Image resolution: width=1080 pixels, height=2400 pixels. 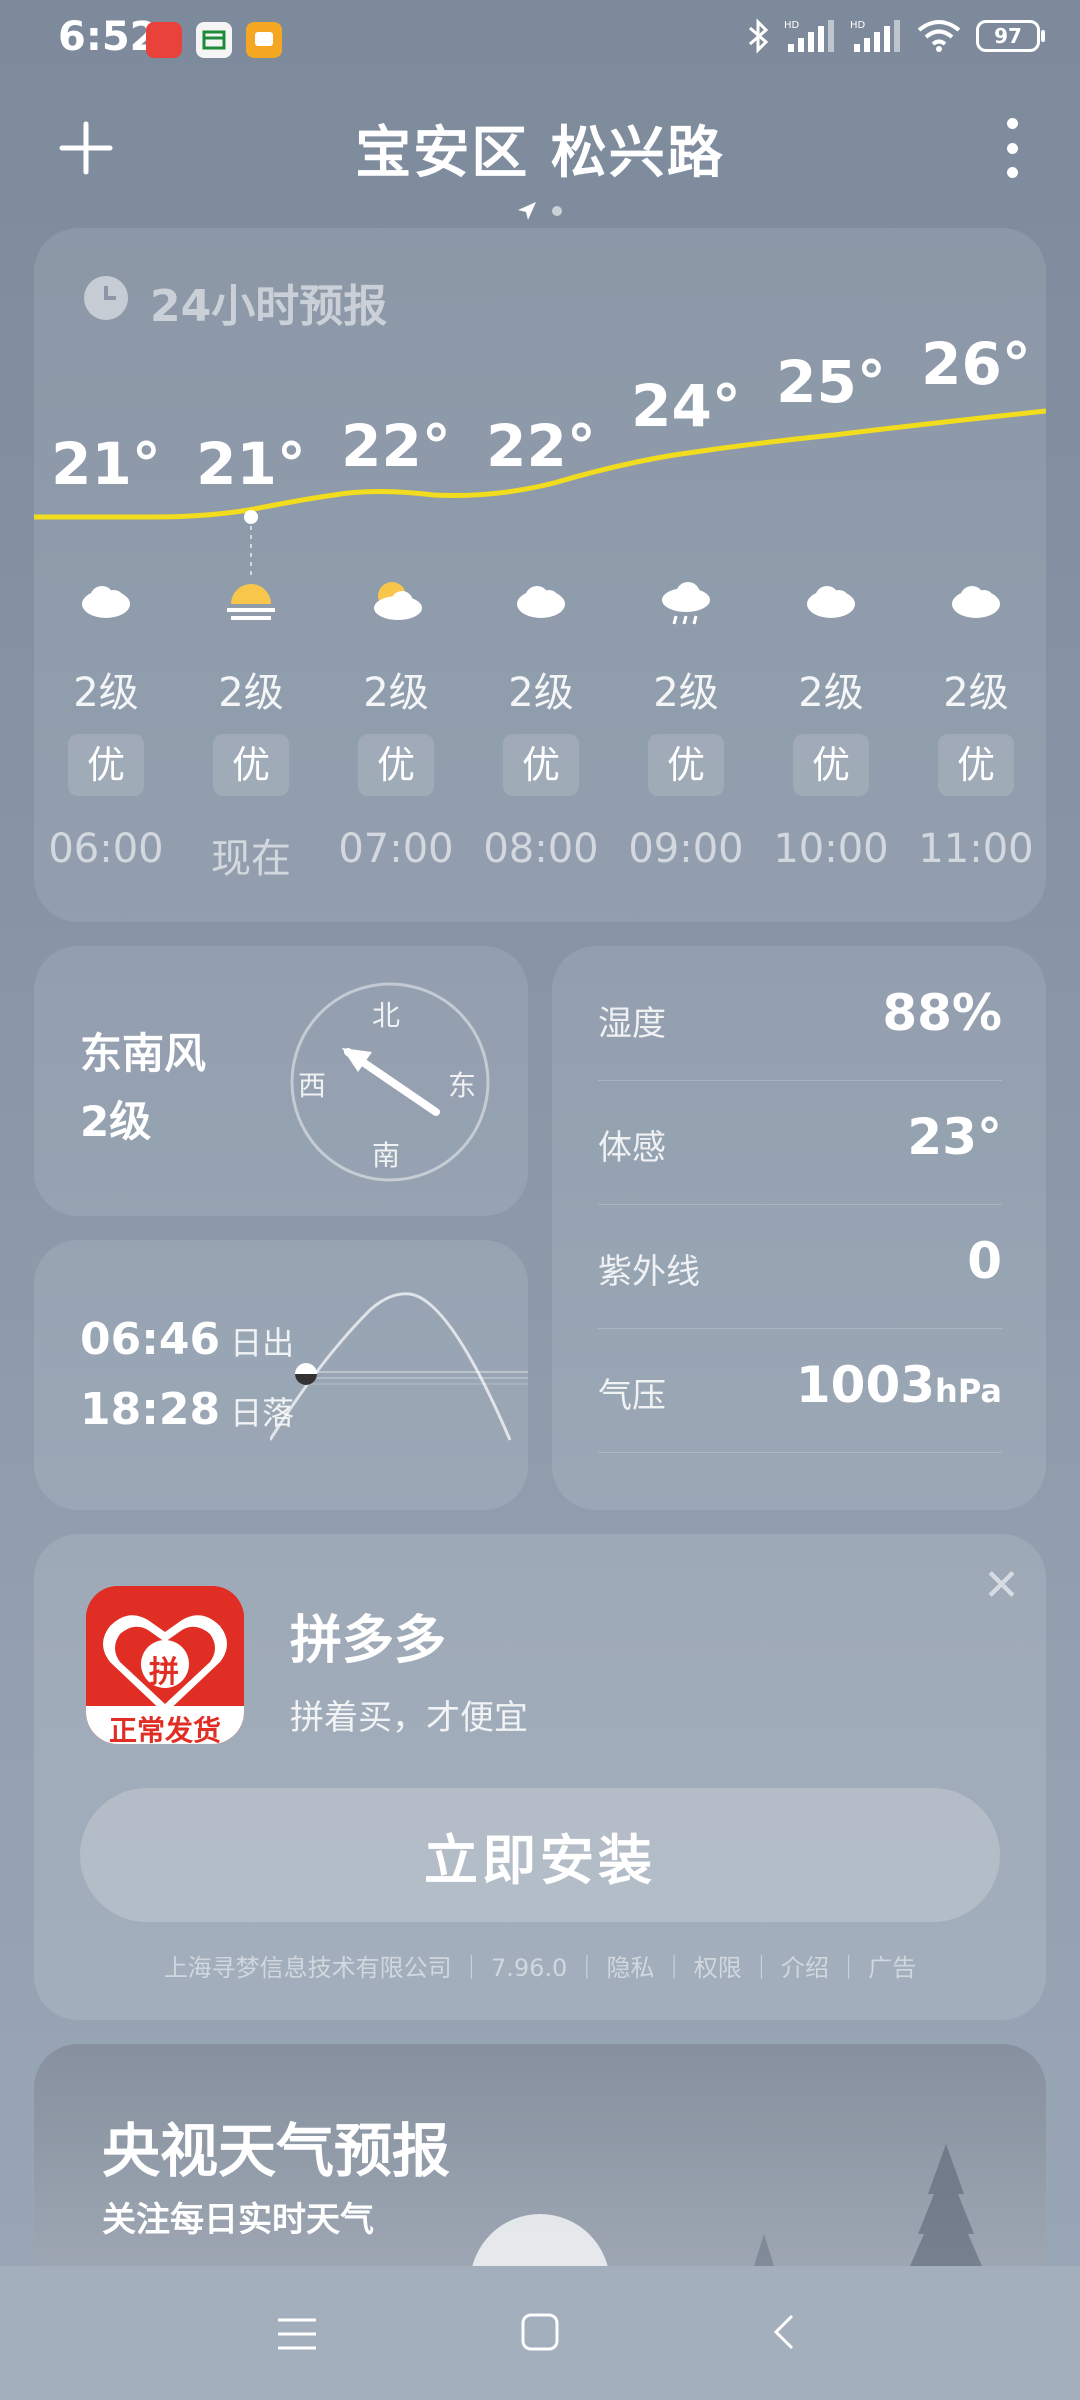 I want to click on humidity-label: 湿度, so click(x=632, y=1024).